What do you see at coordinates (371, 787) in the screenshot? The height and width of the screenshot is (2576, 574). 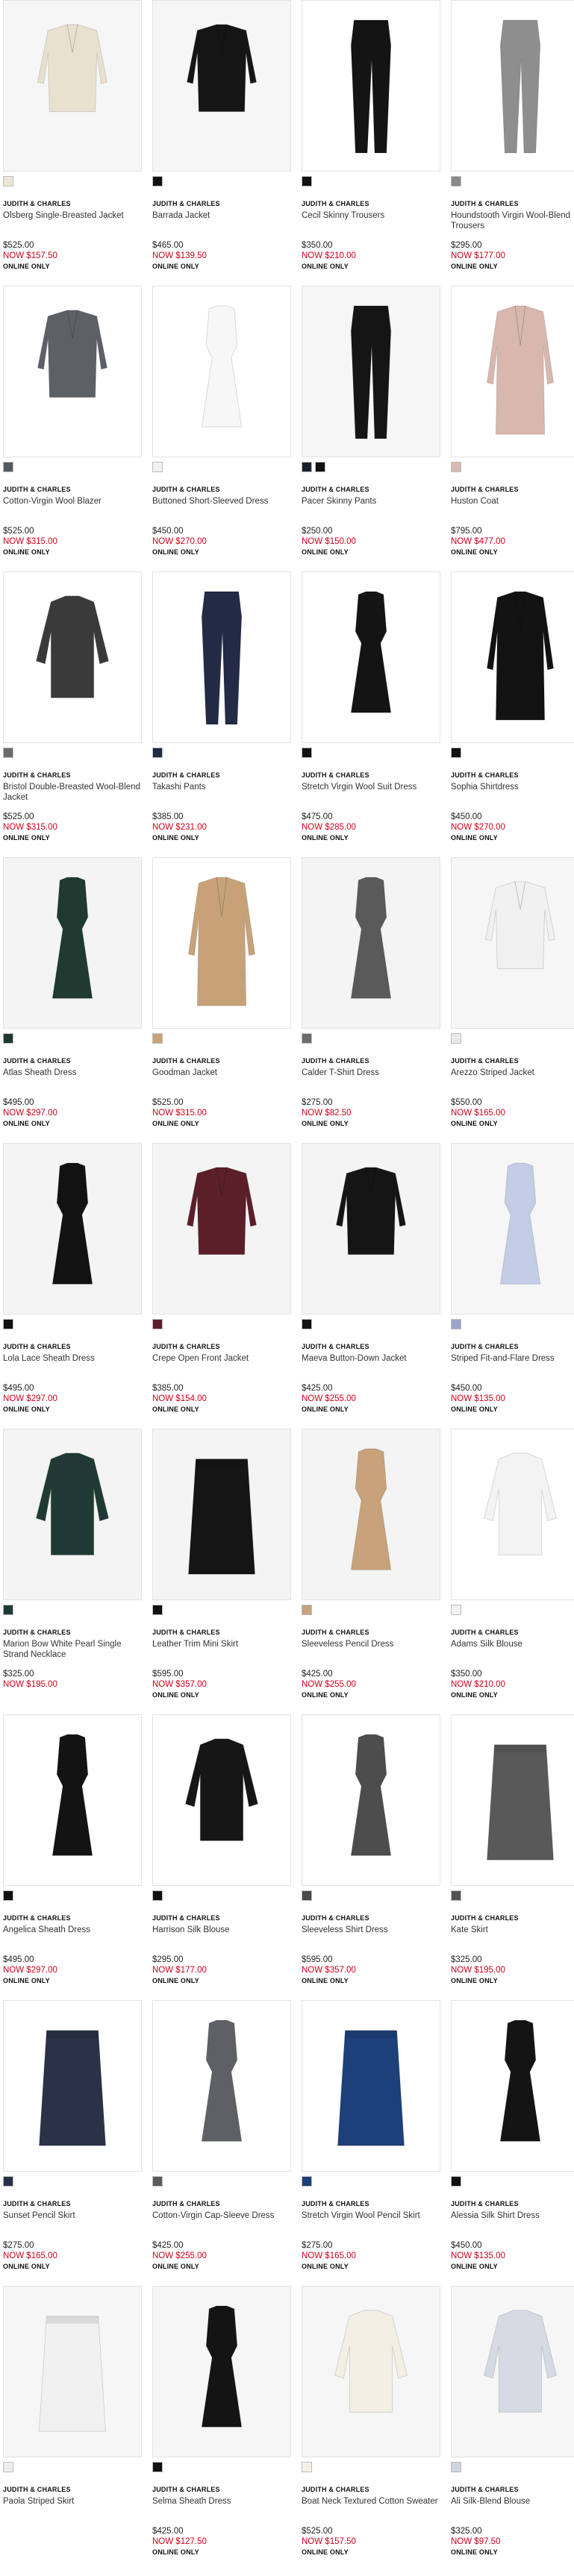 I see `product-name: Stretch Virgin Wool Suit Dress` at bounding box center [371, 787].